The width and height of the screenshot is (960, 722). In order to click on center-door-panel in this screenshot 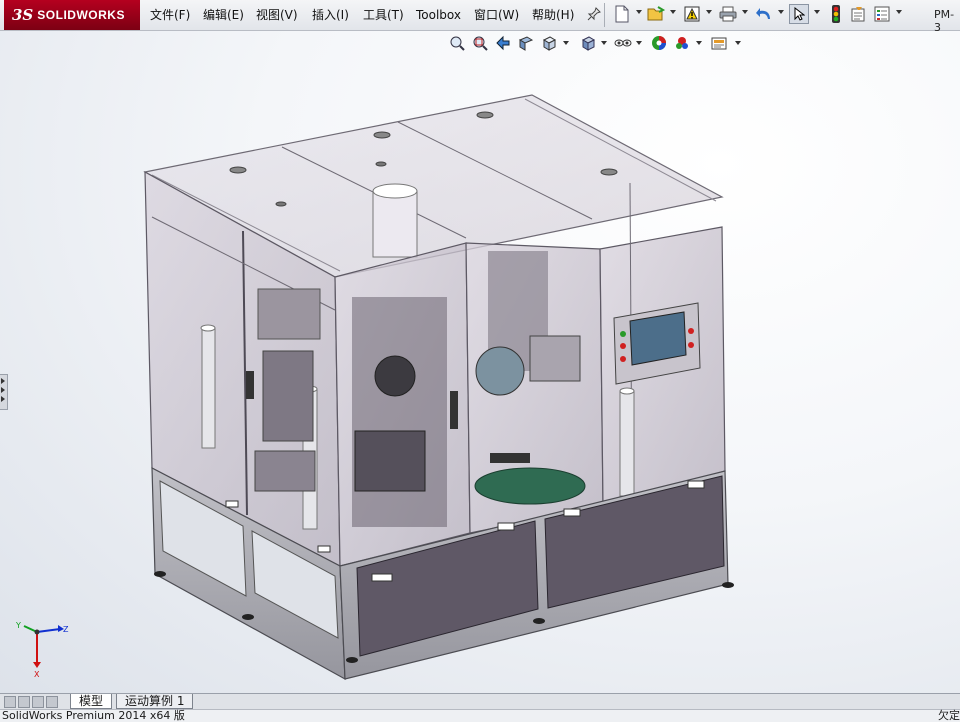, I will do `click(534, 388)`.